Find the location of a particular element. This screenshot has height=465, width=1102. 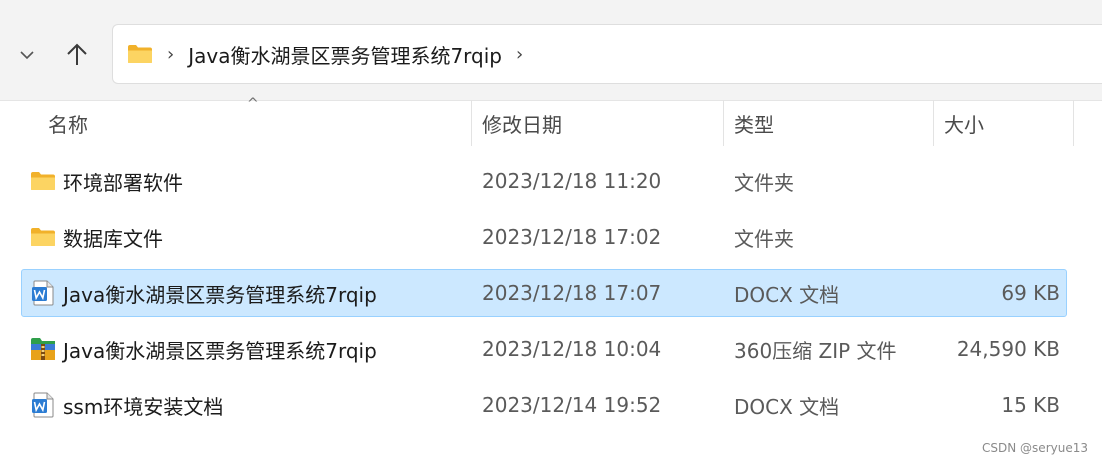

column-header-type: 类型 is located at coordinates (829, 123).